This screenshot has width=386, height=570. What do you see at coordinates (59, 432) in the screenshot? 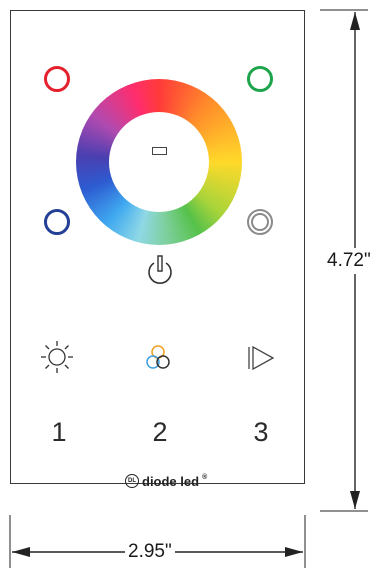
I see `zone-1-button: 1` at bounding box center [59, 432].